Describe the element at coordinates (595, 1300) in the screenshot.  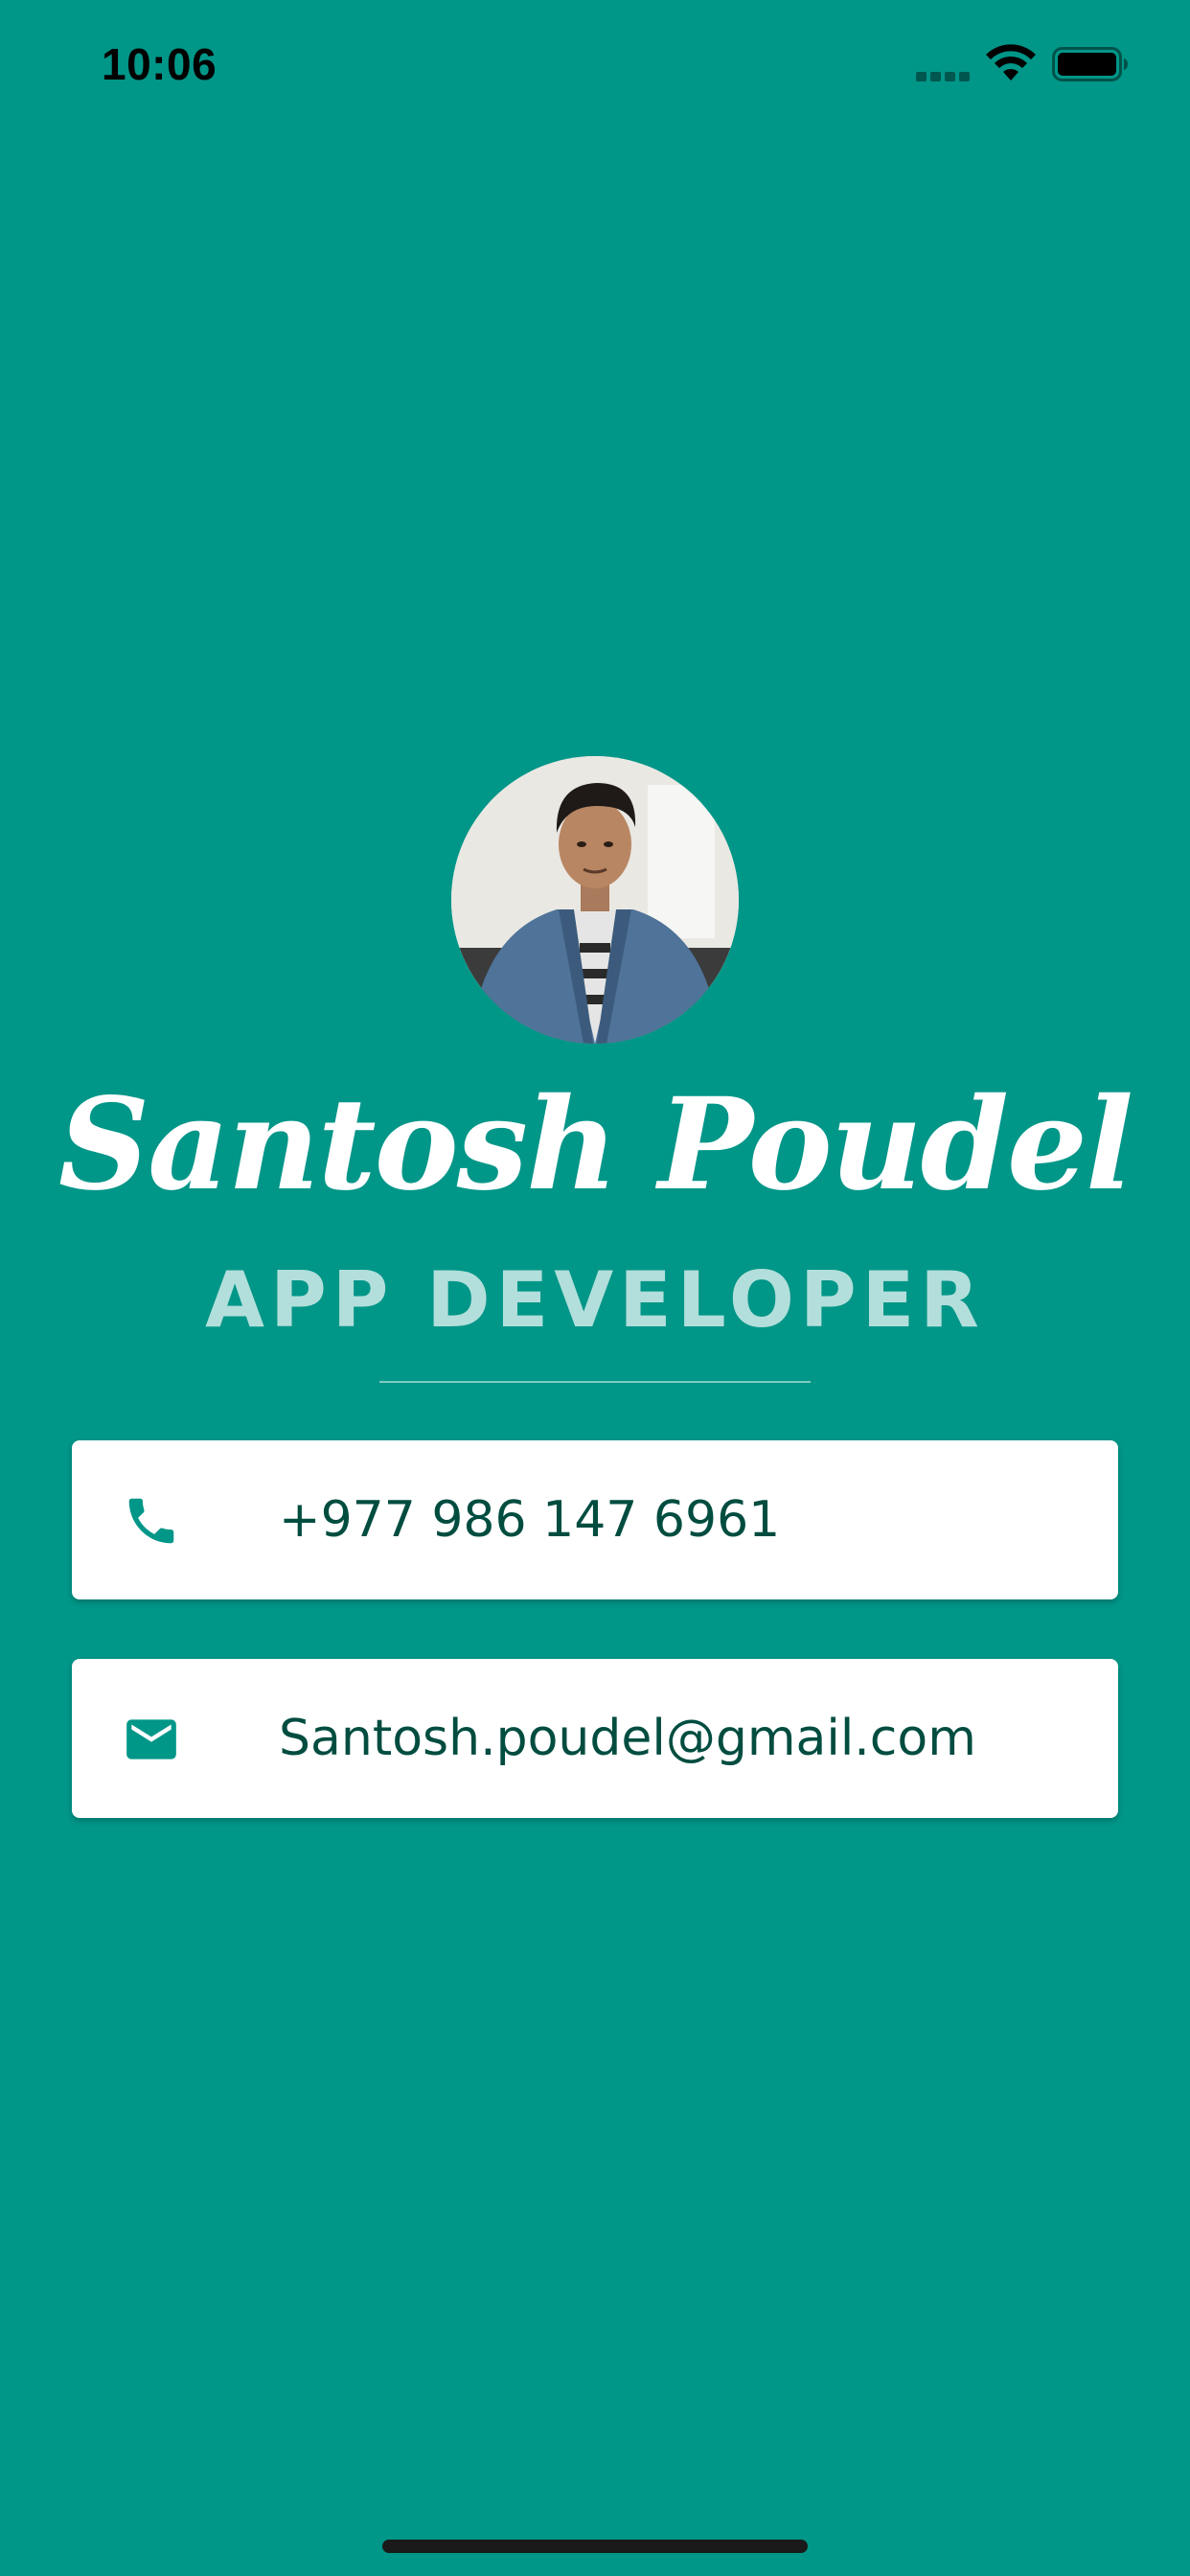
I see `profile-title: APP DEVELOPER` at that location.